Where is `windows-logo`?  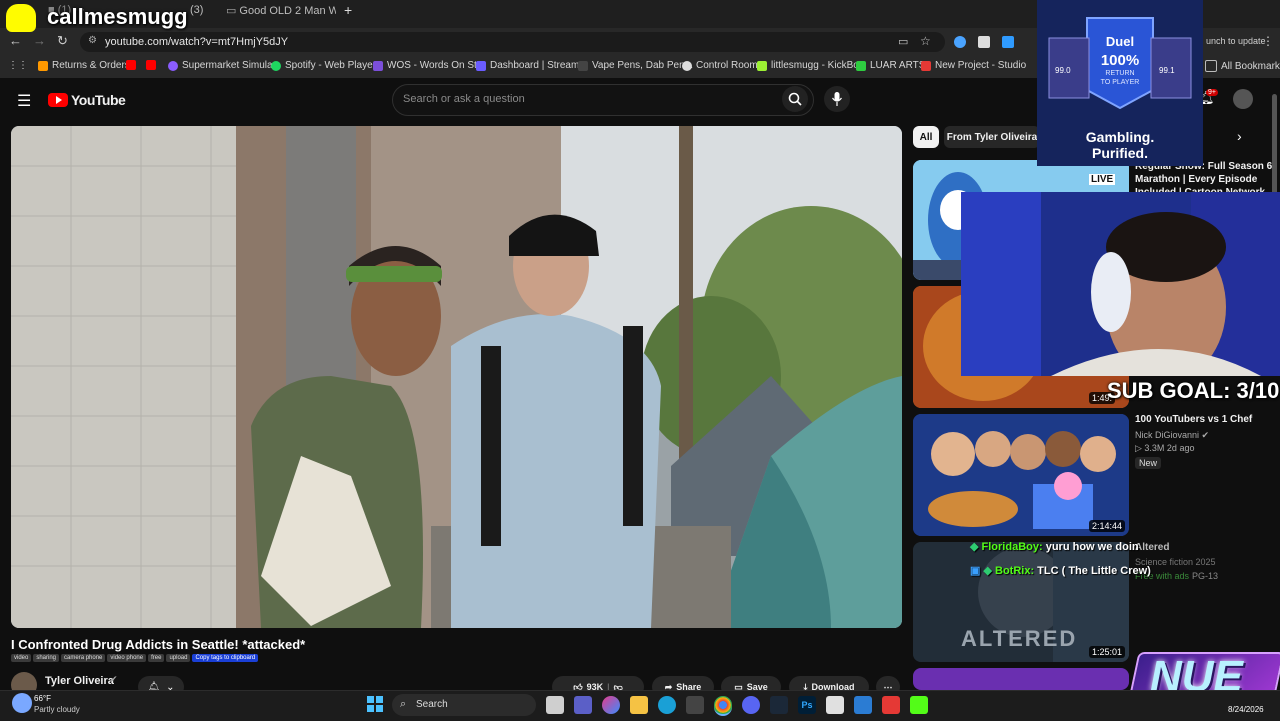 windows-logo is located at coordinates (375, 704).